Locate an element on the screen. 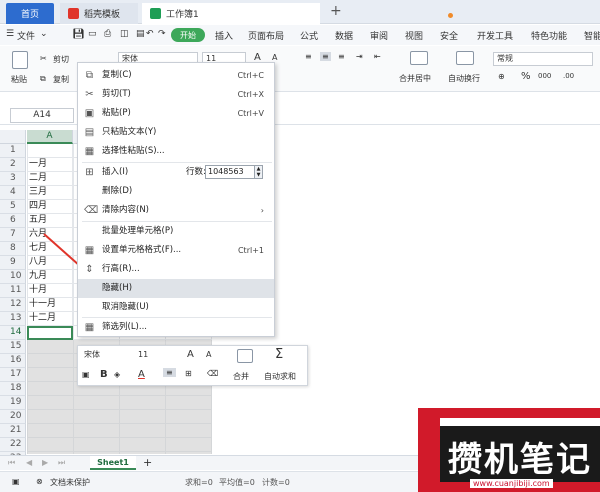  row-header: 7 is located at coordinates (13, 235).